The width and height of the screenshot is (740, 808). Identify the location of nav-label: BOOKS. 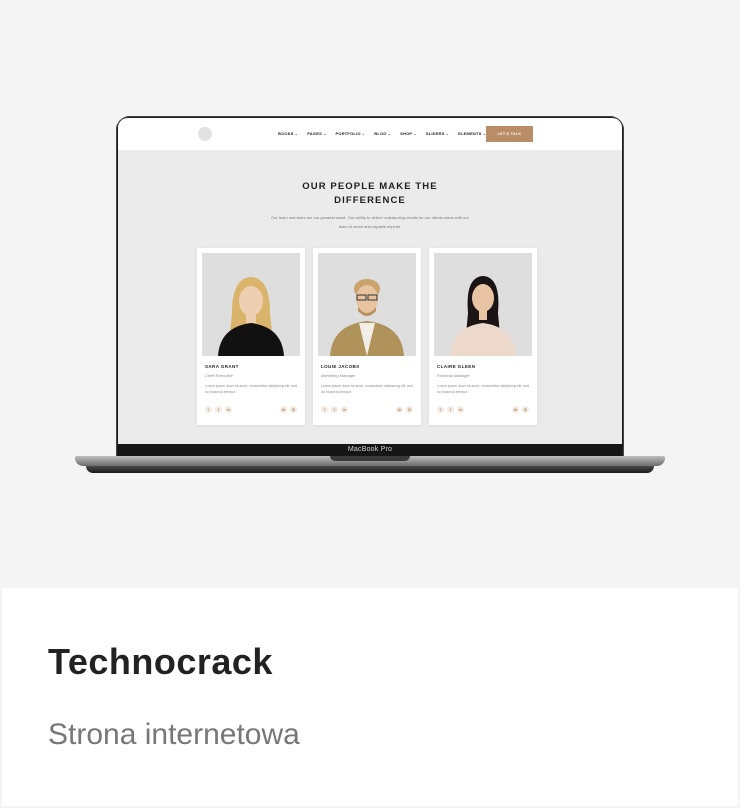
(286, 133).